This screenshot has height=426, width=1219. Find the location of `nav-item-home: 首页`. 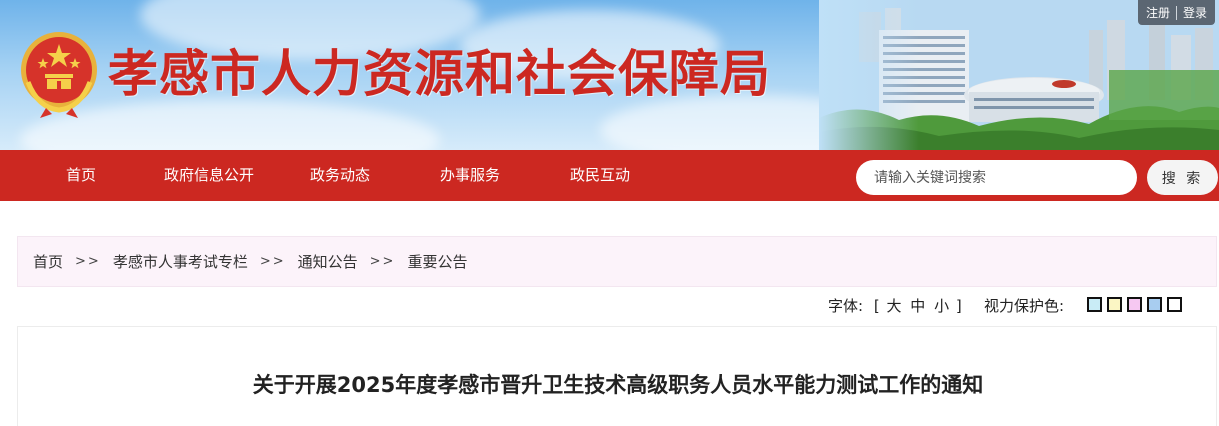

nav-item-home: 首页 is located at coordinates (81, 175).